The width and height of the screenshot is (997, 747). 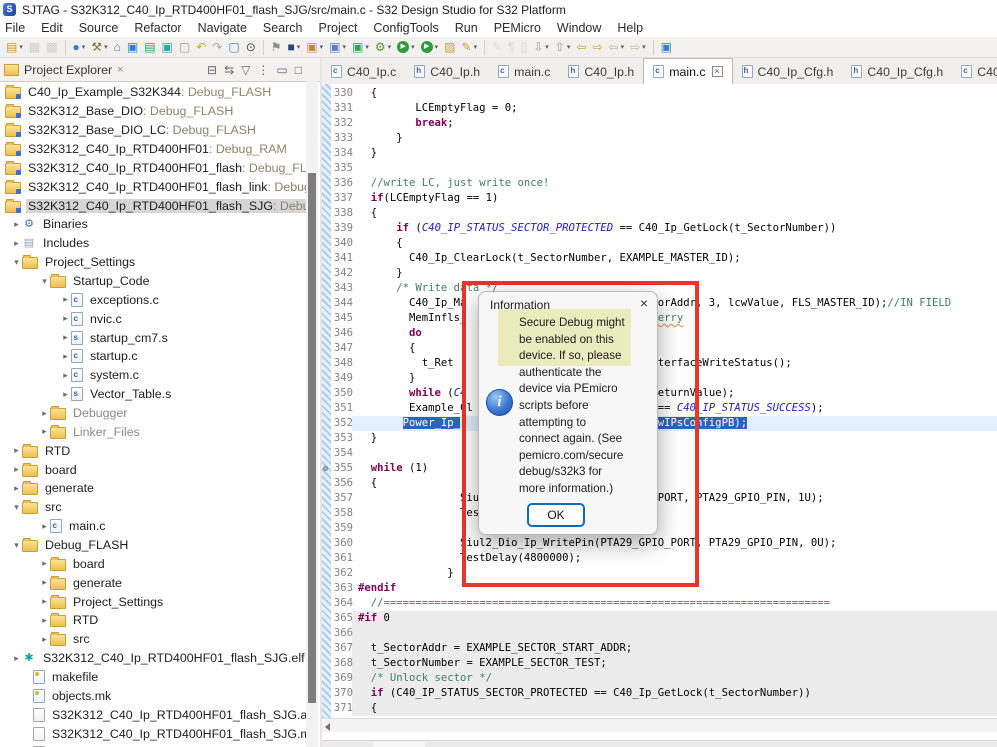 What do you see at coordinates (153, 375) in the screenshot?
I see `tree-item: ▸ system.c` at bounding box center [153, 375].